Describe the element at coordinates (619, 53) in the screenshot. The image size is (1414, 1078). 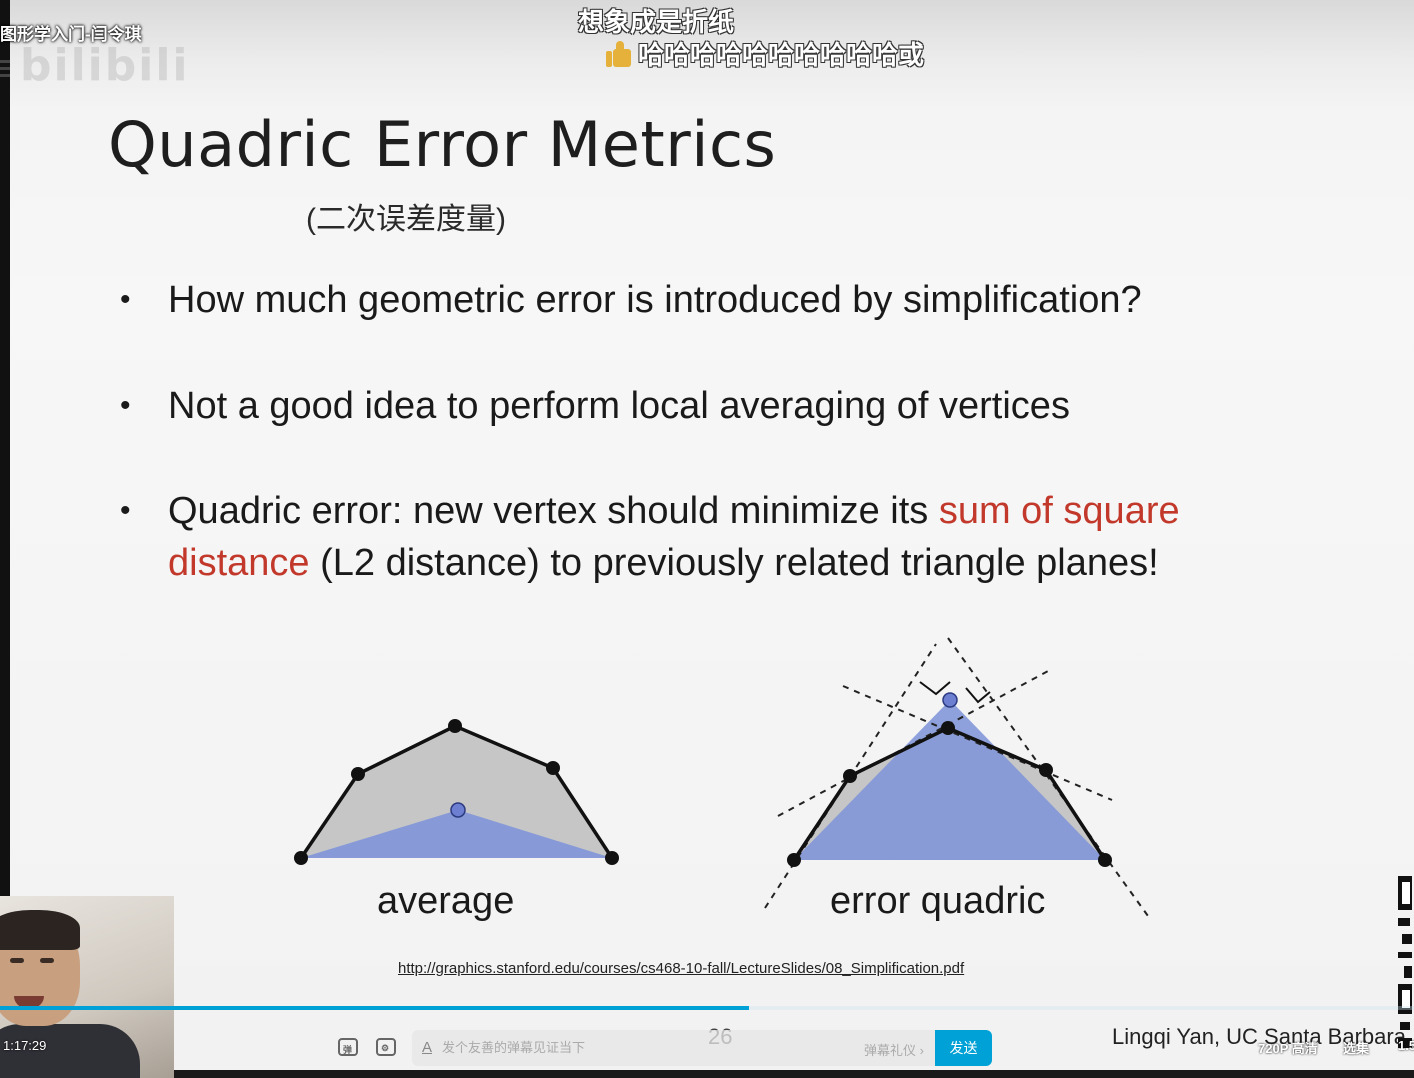
I see `thumbs-up-icon` at that location.